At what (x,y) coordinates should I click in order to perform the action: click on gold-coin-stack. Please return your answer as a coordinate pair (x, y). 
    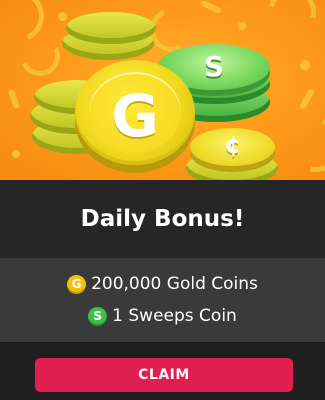
    Looking at the image, I should click on (111, 28).